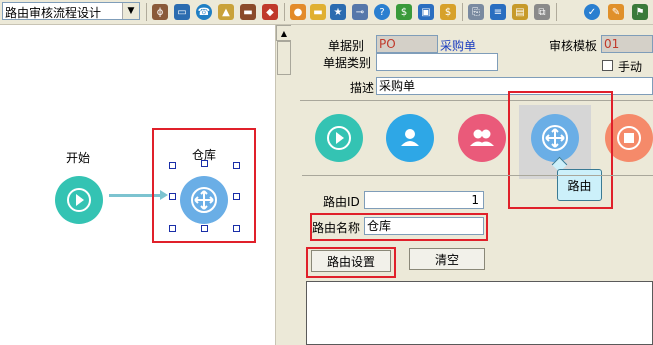 This screenshot has width=653, height=345. Describe the element at coordinates (592, 12) in the screenshot. I see `check-icon: ✓` at that location.